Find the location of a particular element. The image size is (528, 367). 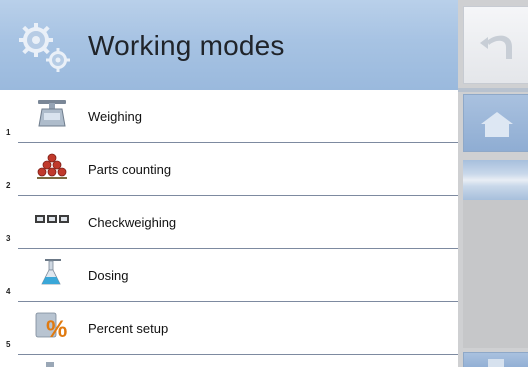

parts-stack-icon is located at coordinates (52, 166).